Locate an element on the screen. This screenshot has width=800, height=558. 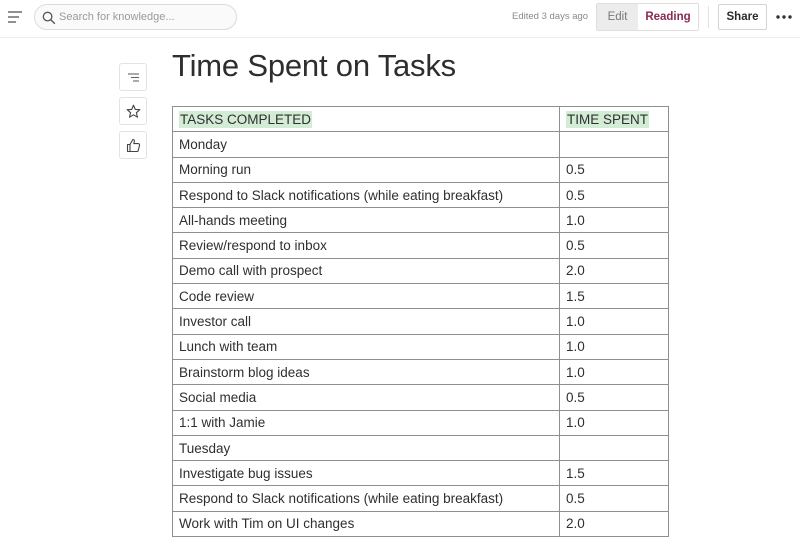
search-input is located at coordinates (144, 17).